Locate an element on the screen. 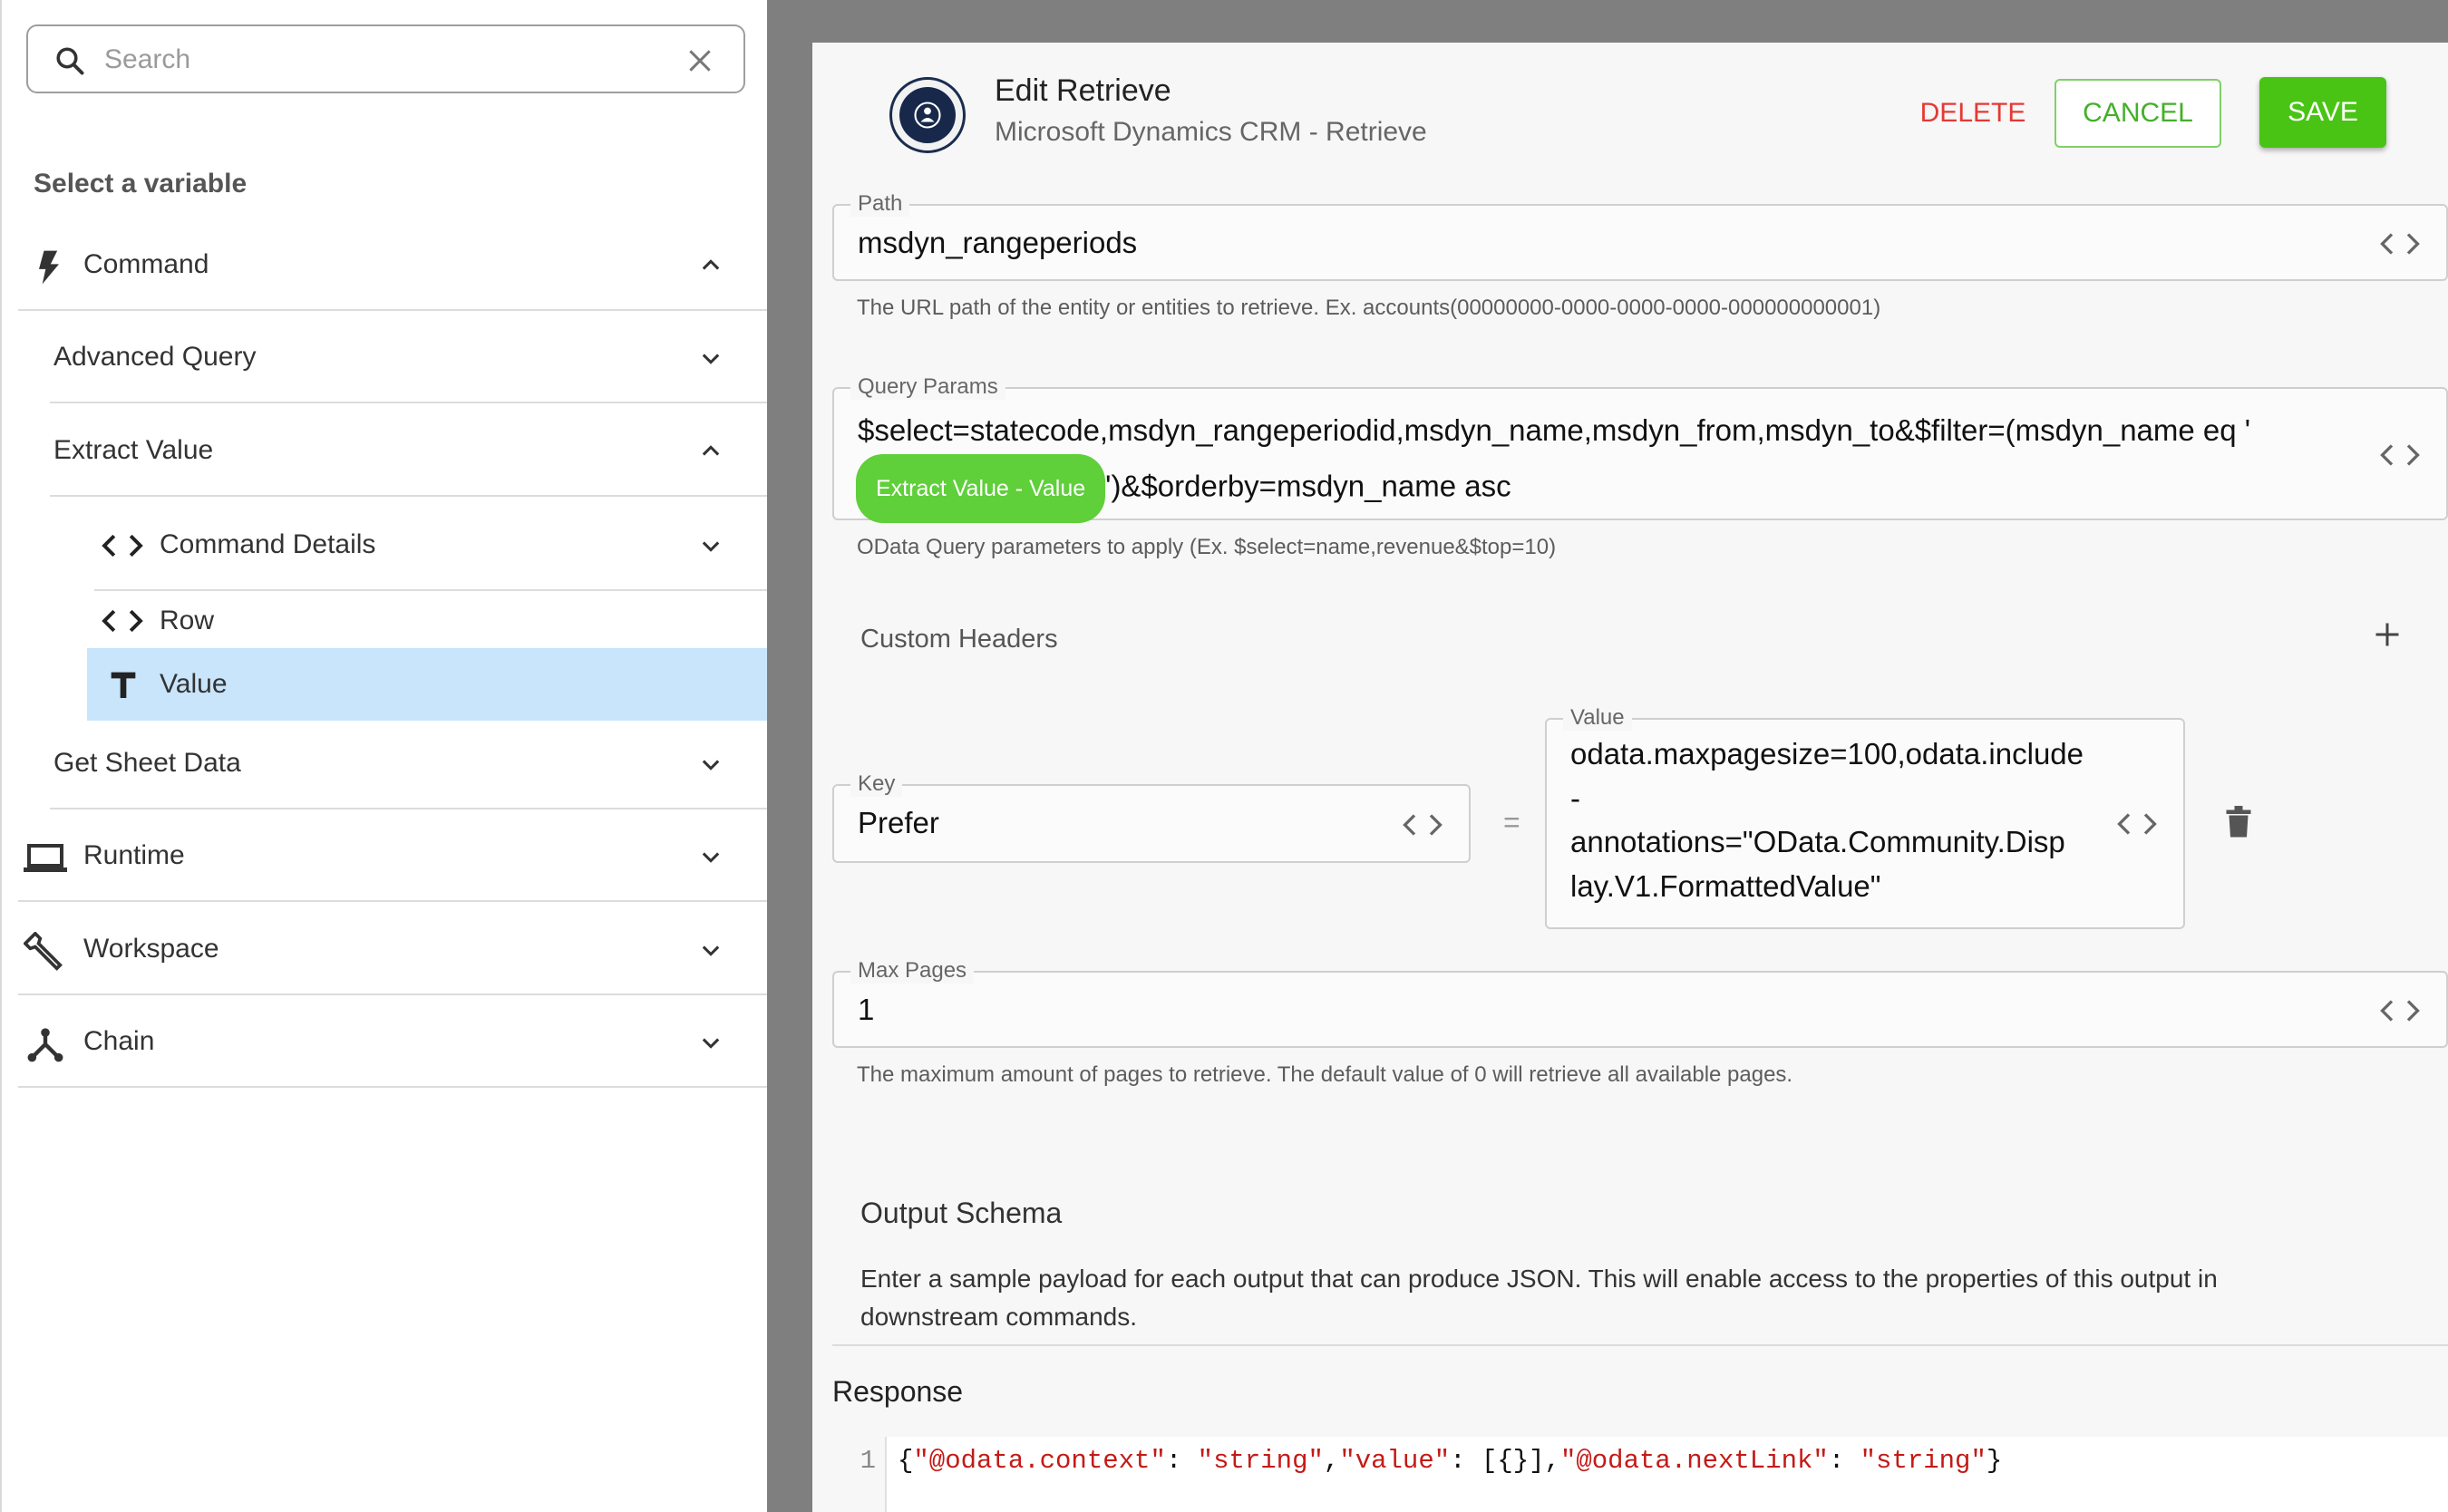 The height and width of the screenshot is (1512, 2448). sidebar-item-chain: Chain is located at coordinates (393, 1042).